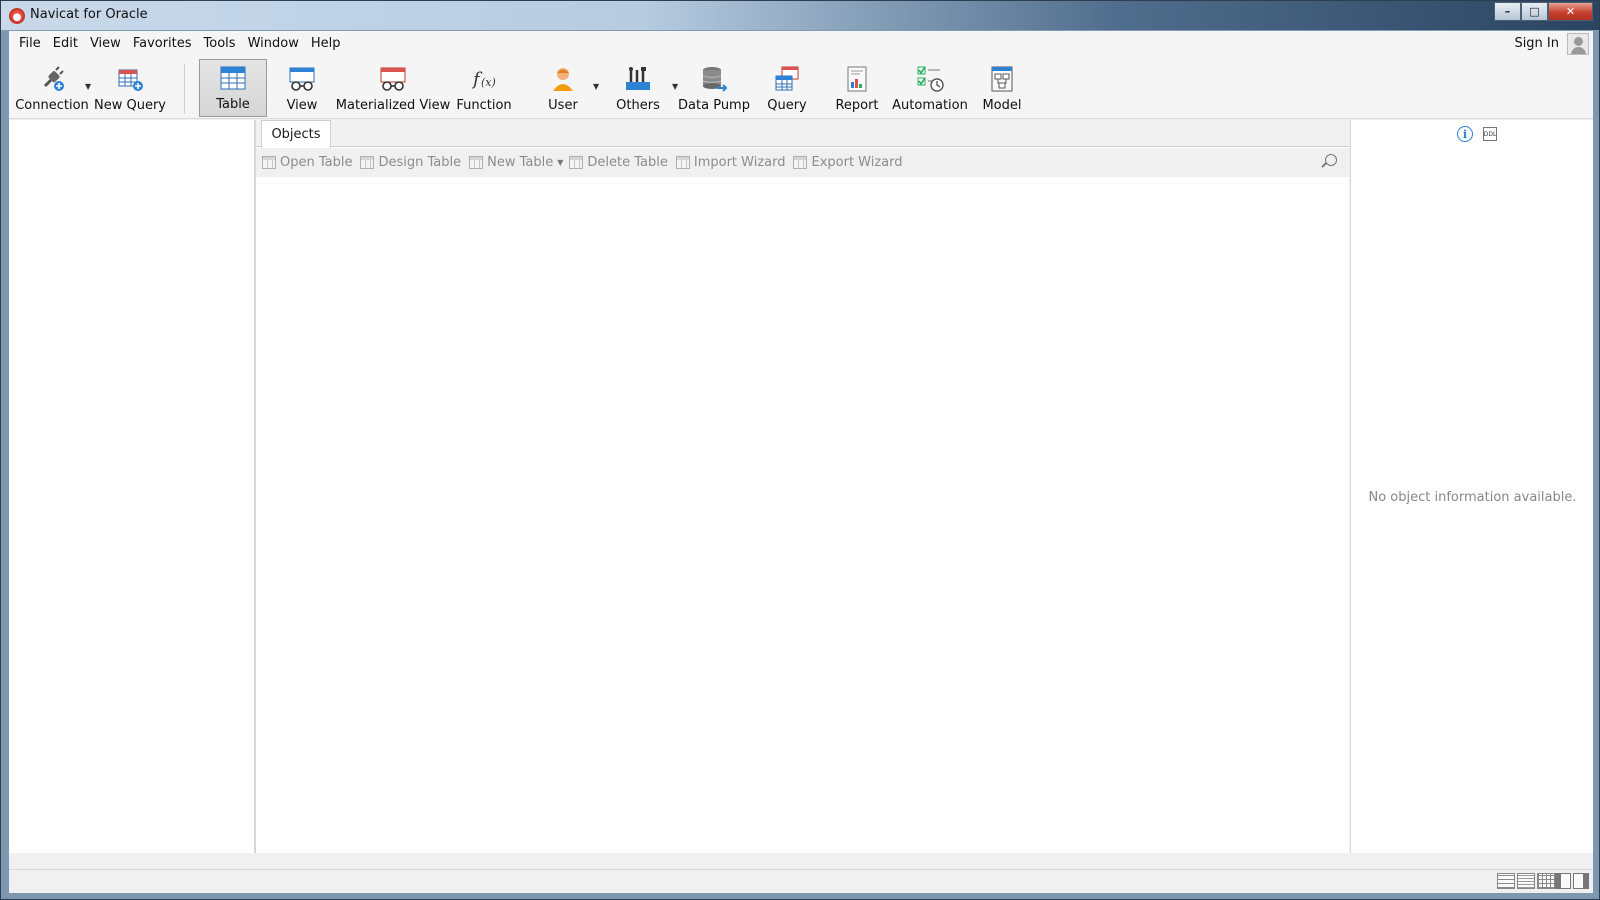 The width and height of the screenshot is (1600, 900). I want to click on table-label: Table, so click(233, 104).